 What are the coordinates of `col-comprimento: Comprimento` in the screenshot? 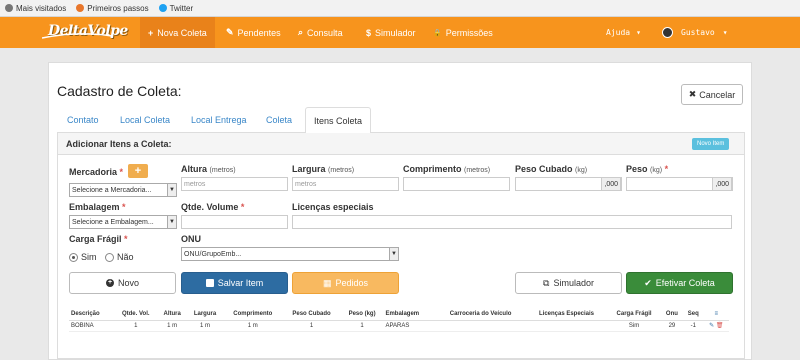 It's located at (253, 315).